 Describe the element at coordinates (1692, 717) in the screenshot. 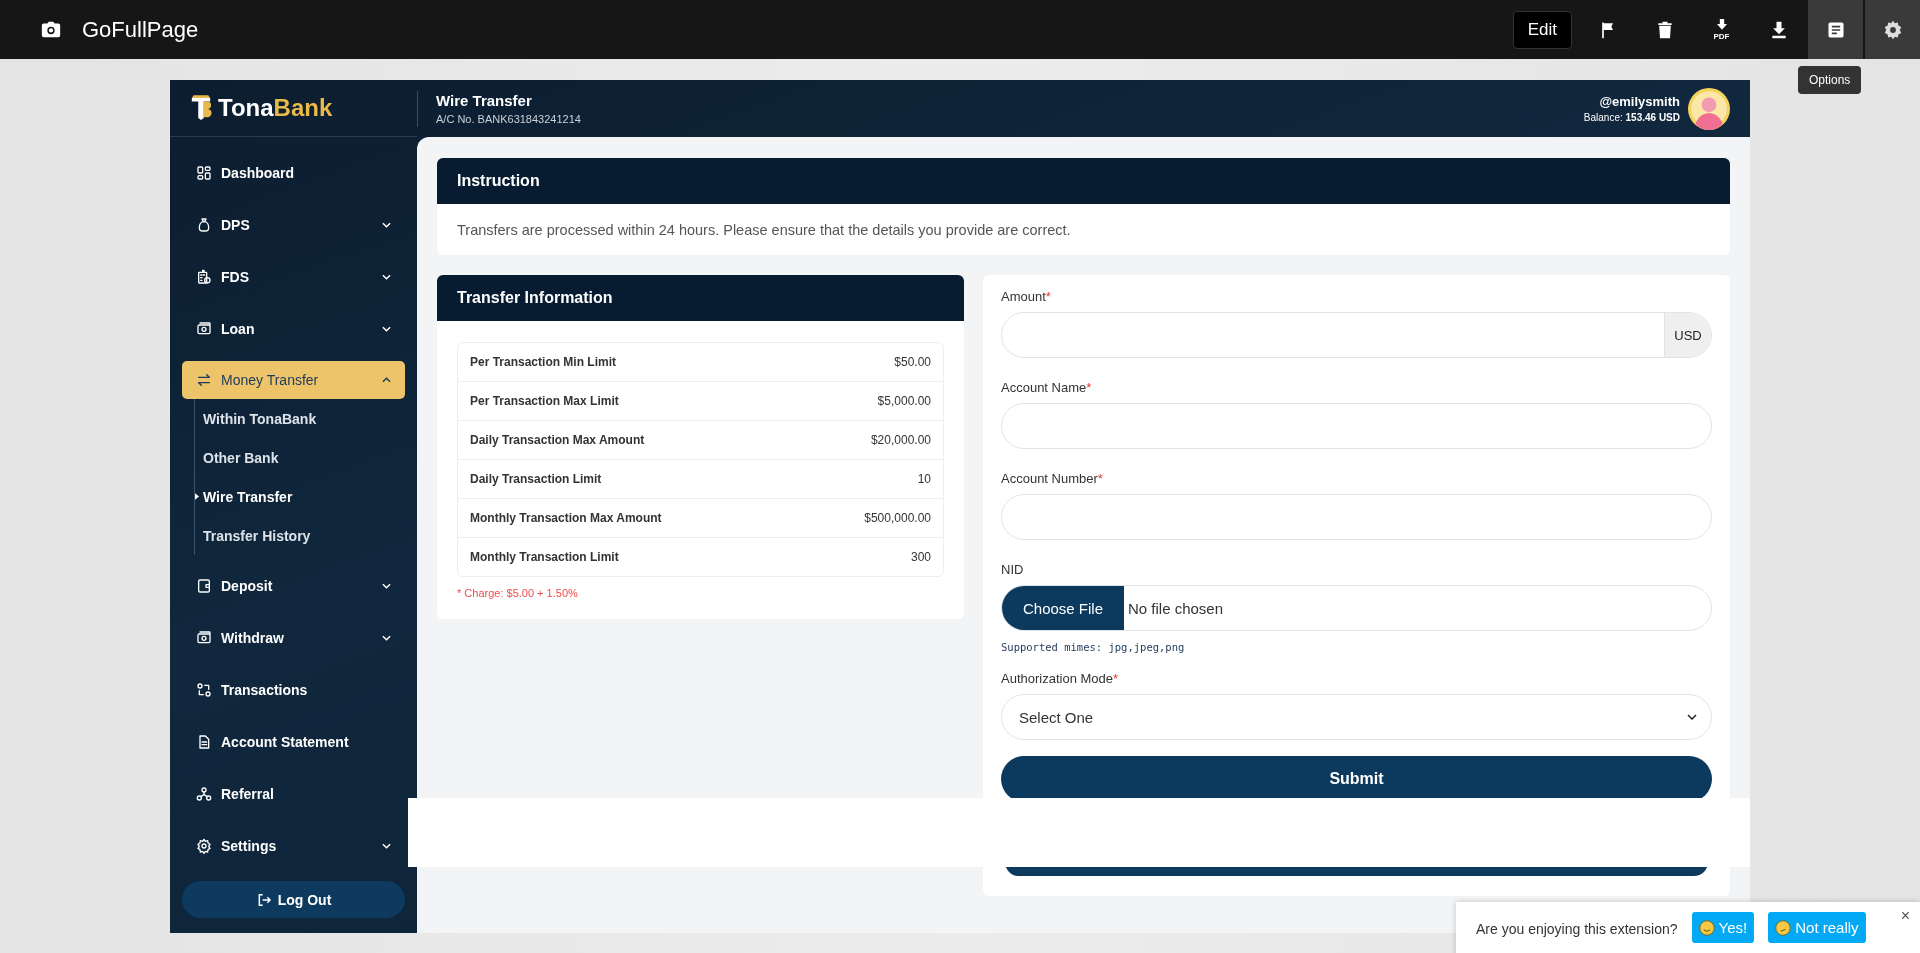

I see `chevron-icon` at that location.